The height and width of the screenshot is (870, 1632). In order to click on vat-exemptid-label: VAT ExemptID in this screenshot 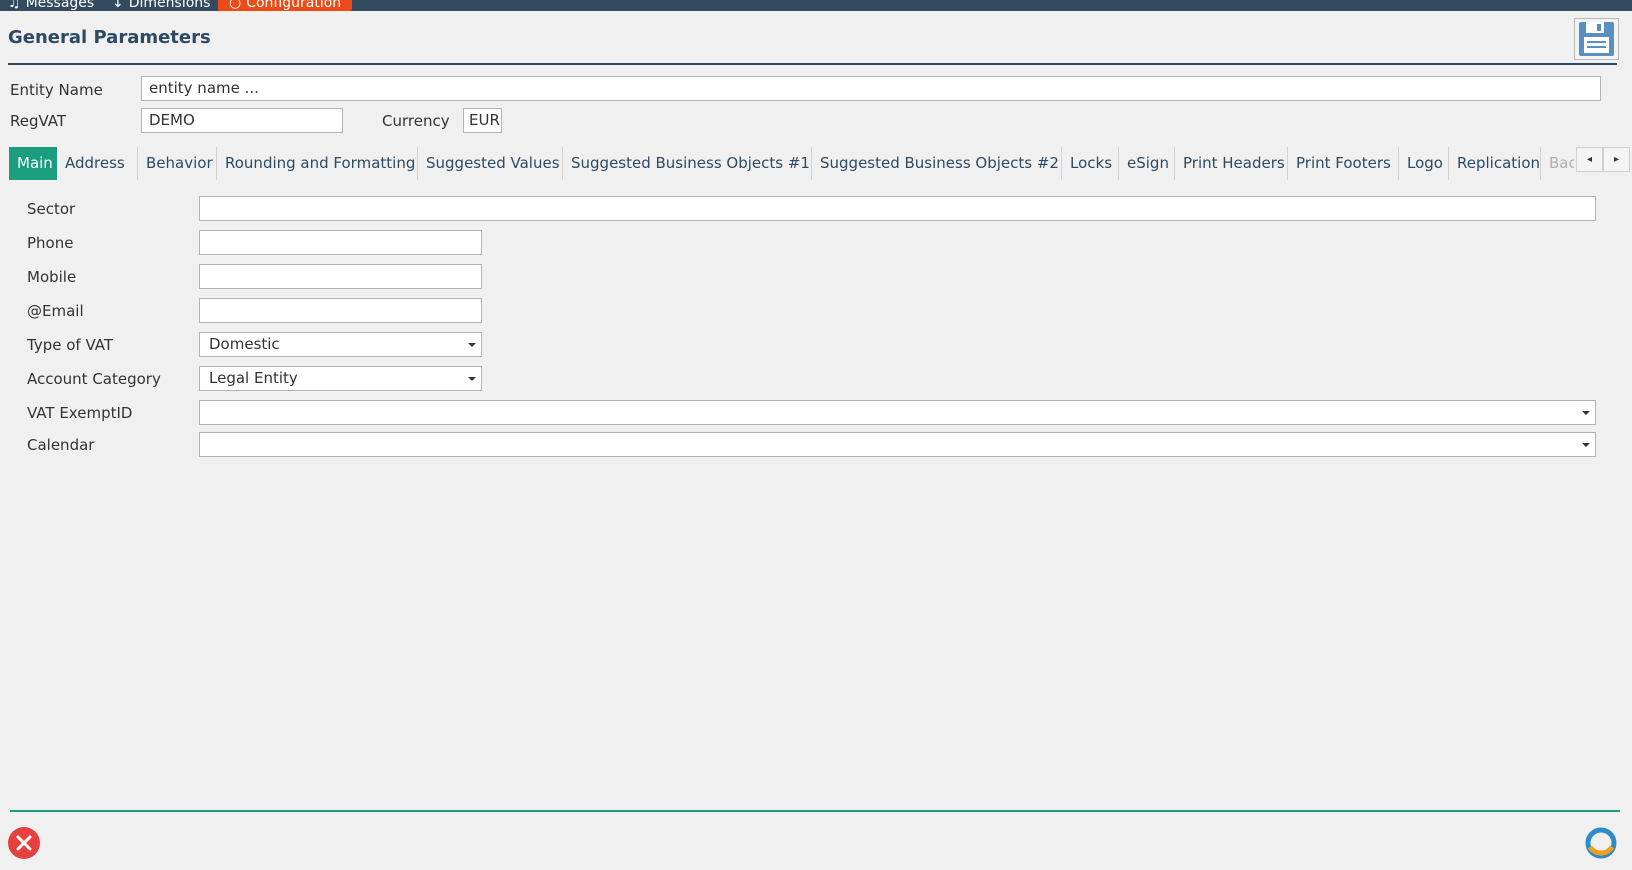, I will do `click(80, 413)`.